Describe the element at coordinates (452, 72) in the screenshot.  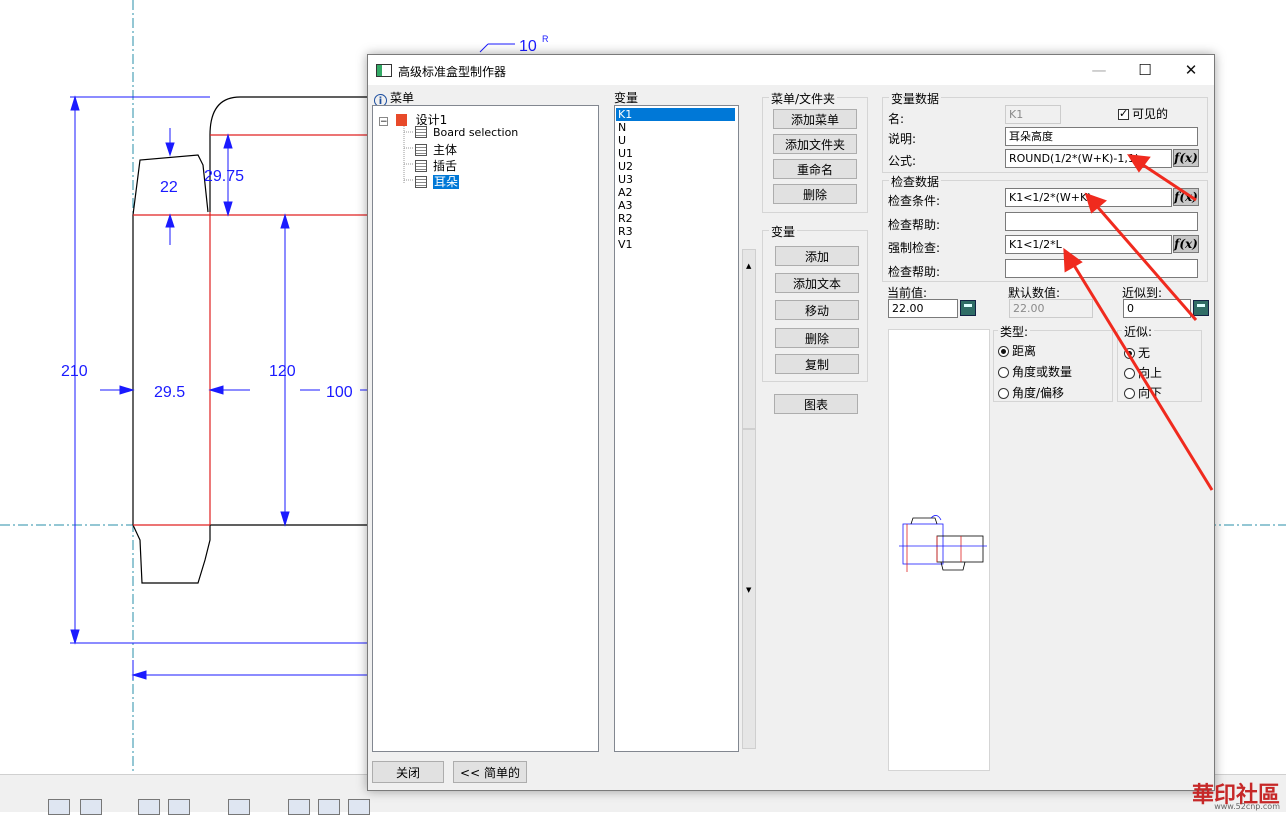
I see `dialog-title: 高级标准盒型制作器` at that location.